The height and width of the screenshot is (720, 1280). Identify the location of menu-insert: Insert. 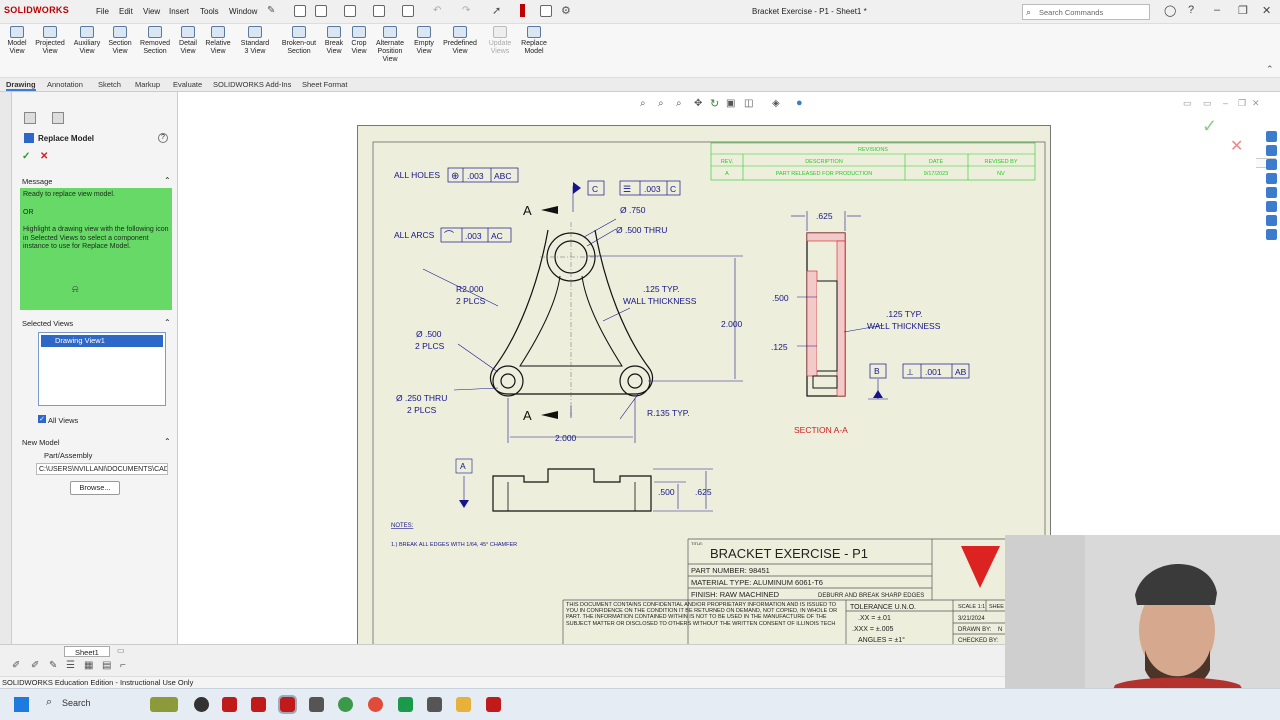
(179, 11).